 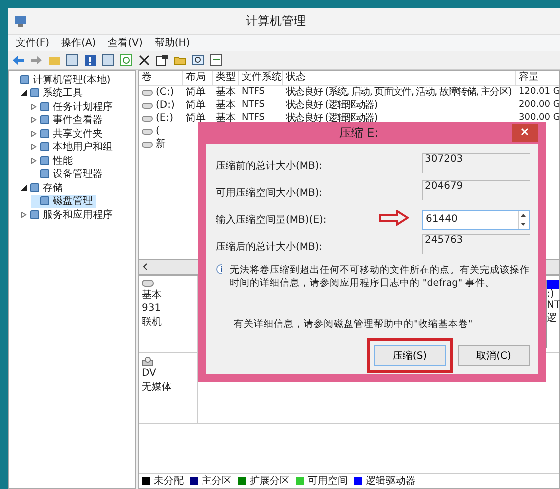 I want to click on computer-icon, so click(x=21, y=21).